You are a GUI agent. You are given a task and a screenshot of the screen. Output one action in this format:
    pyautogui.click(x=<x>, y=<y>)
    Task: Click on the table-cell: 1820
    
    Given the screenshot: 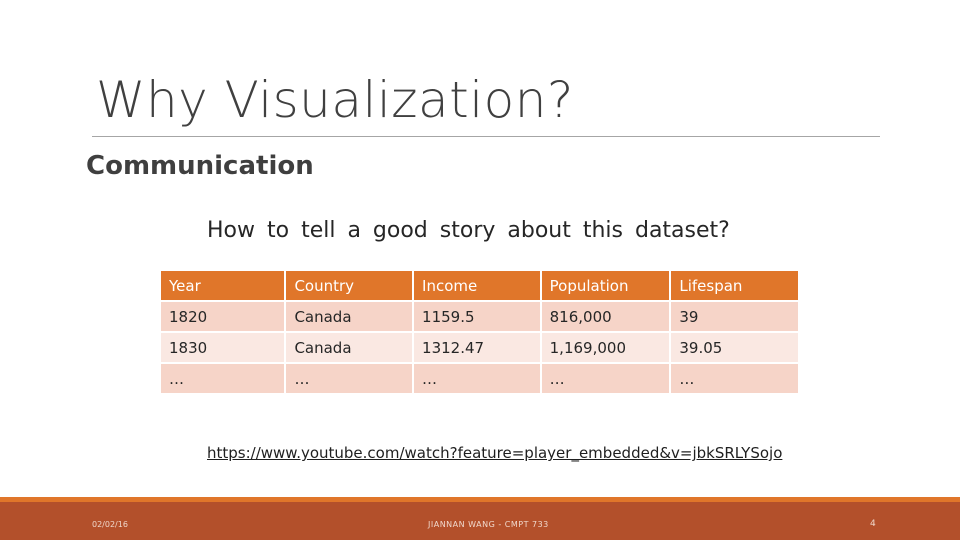 What is the action you would take?
    pyautogui.click(x=222, y=316)
    